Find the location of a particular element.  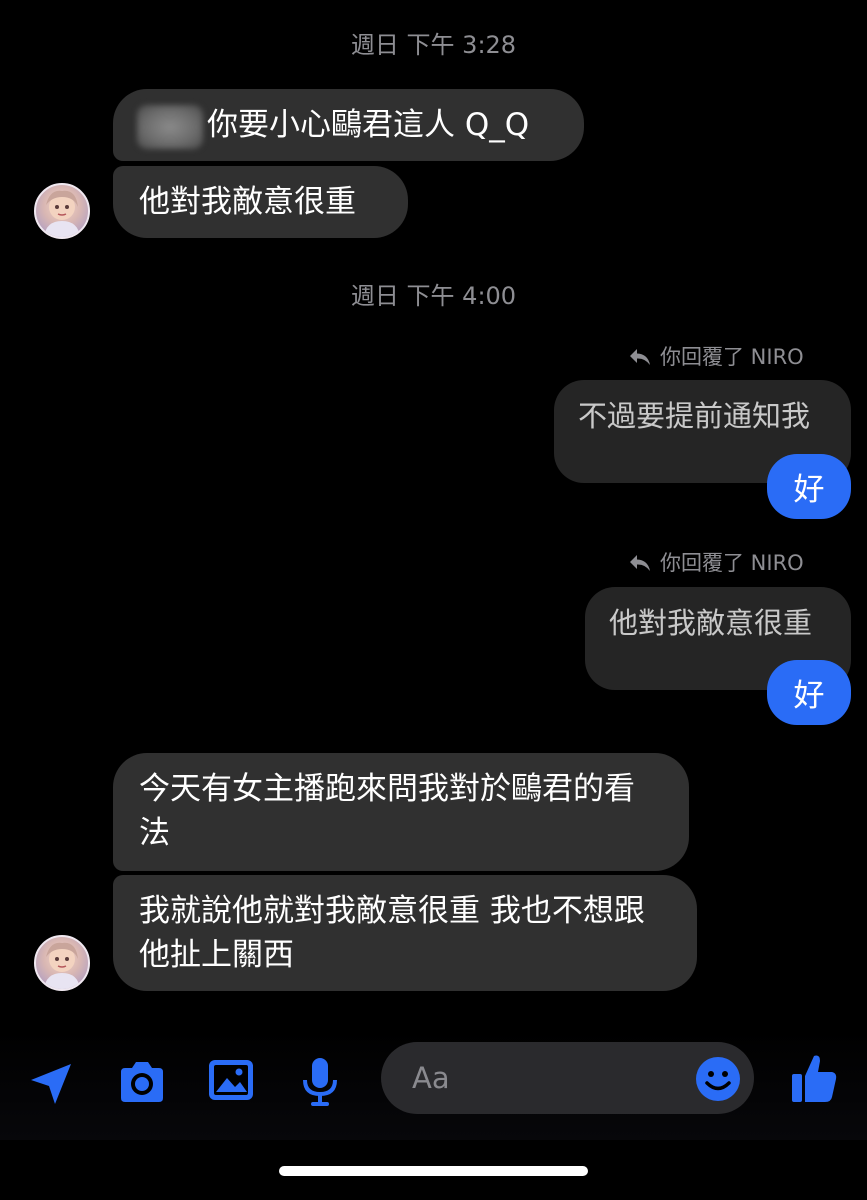

incoming-message: 今天有女主播跑來問我對於鷗君的看法 is located at coordinates (401, 812).